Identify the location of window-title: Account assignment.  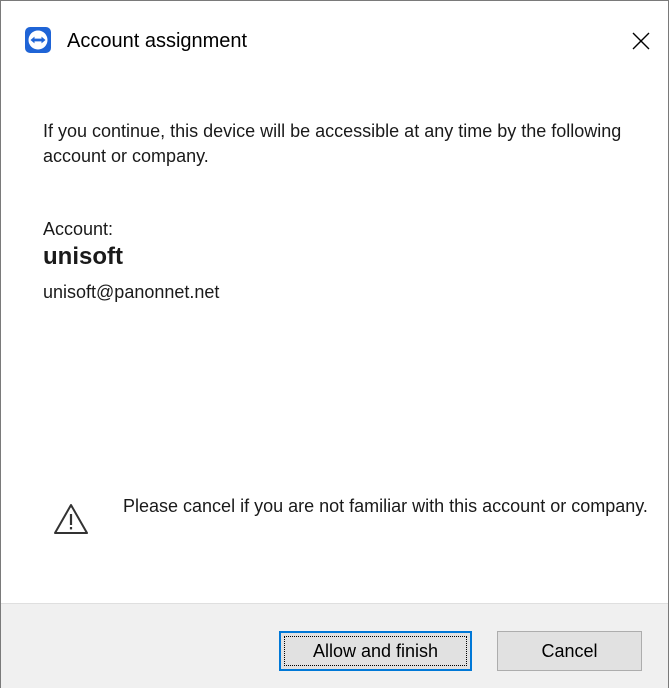
(157, 41).